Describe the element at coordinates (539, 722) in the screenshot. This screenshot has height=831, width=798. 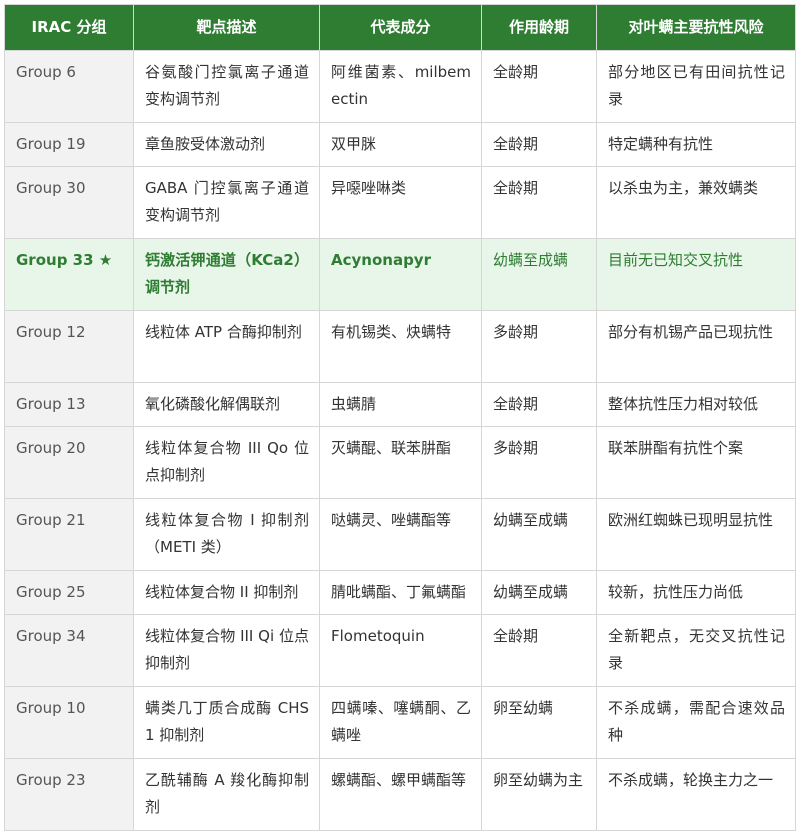
I see `stage-cell: 卵至幼螨` at that location.